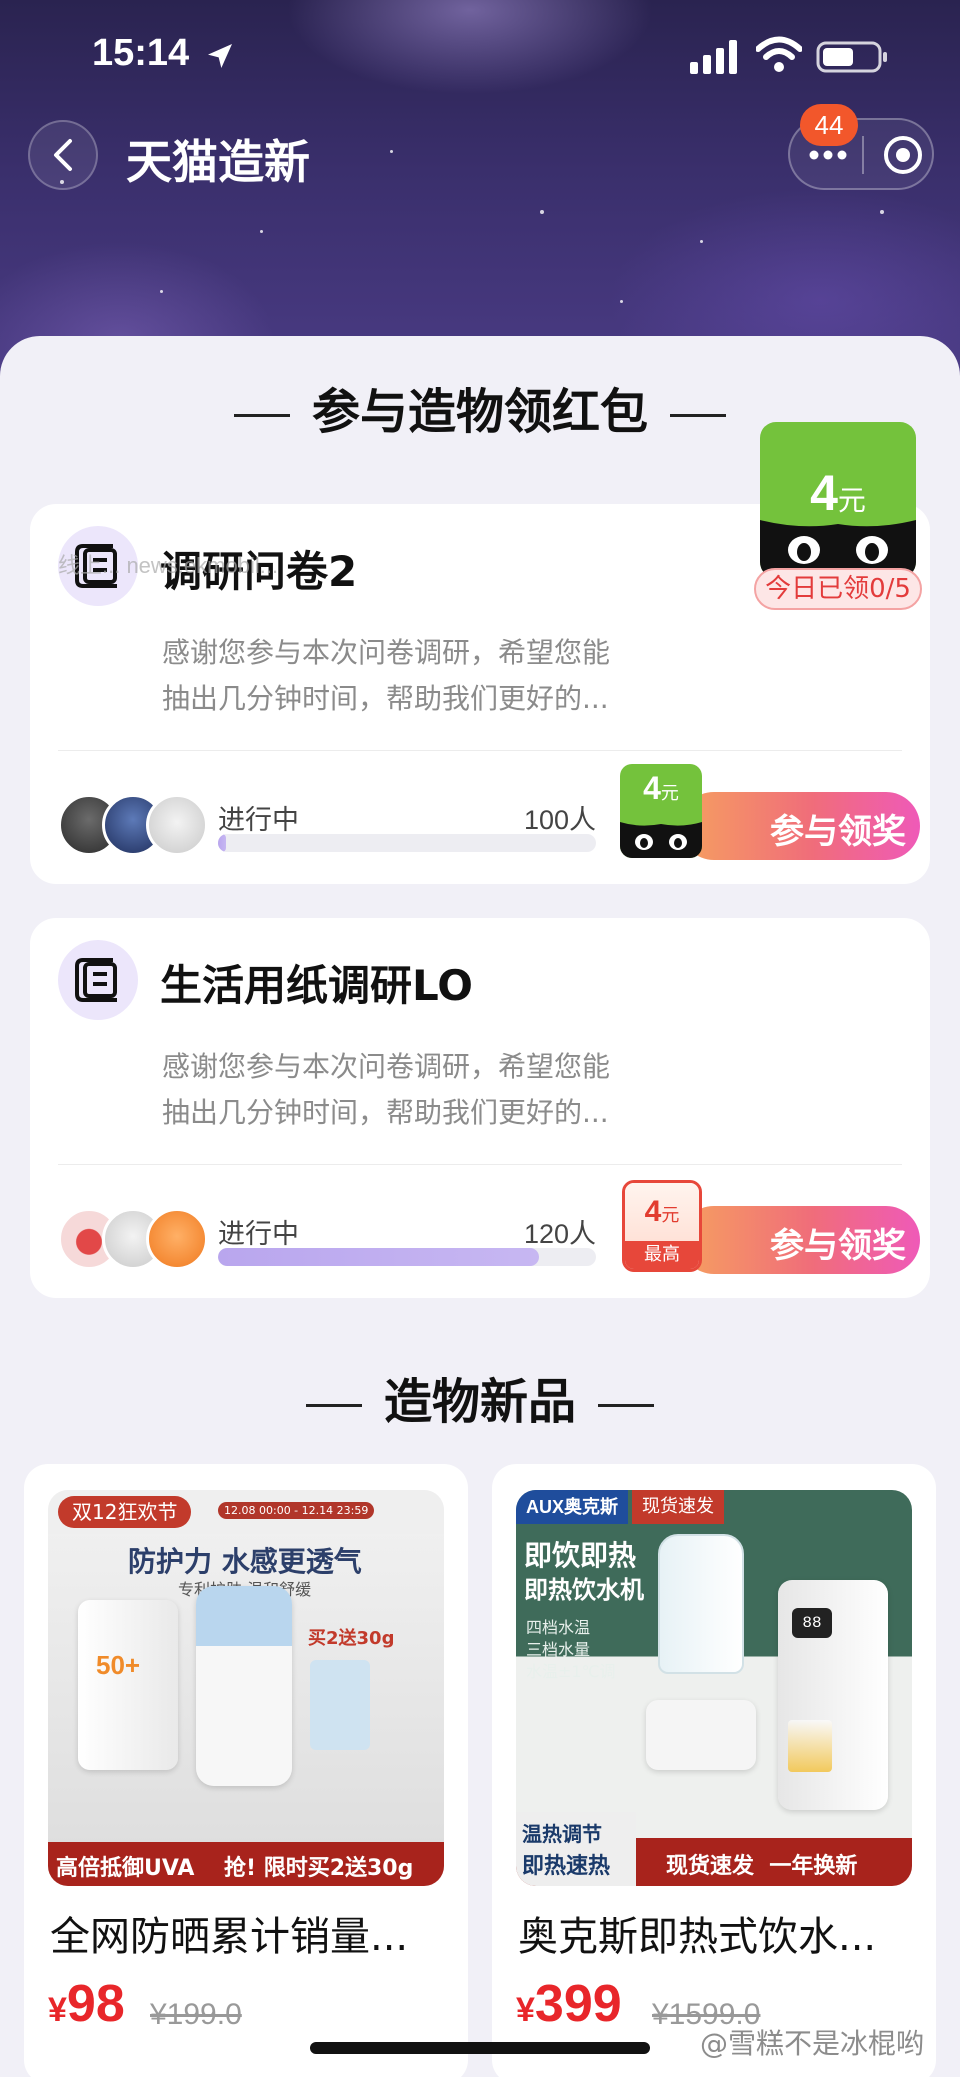 This screenshot has height=2077, width=960. What do you see at coordinates (662, 1255) in the screenshot?
I see `reward-caption: 最高` at bounding box center [662, 1255].